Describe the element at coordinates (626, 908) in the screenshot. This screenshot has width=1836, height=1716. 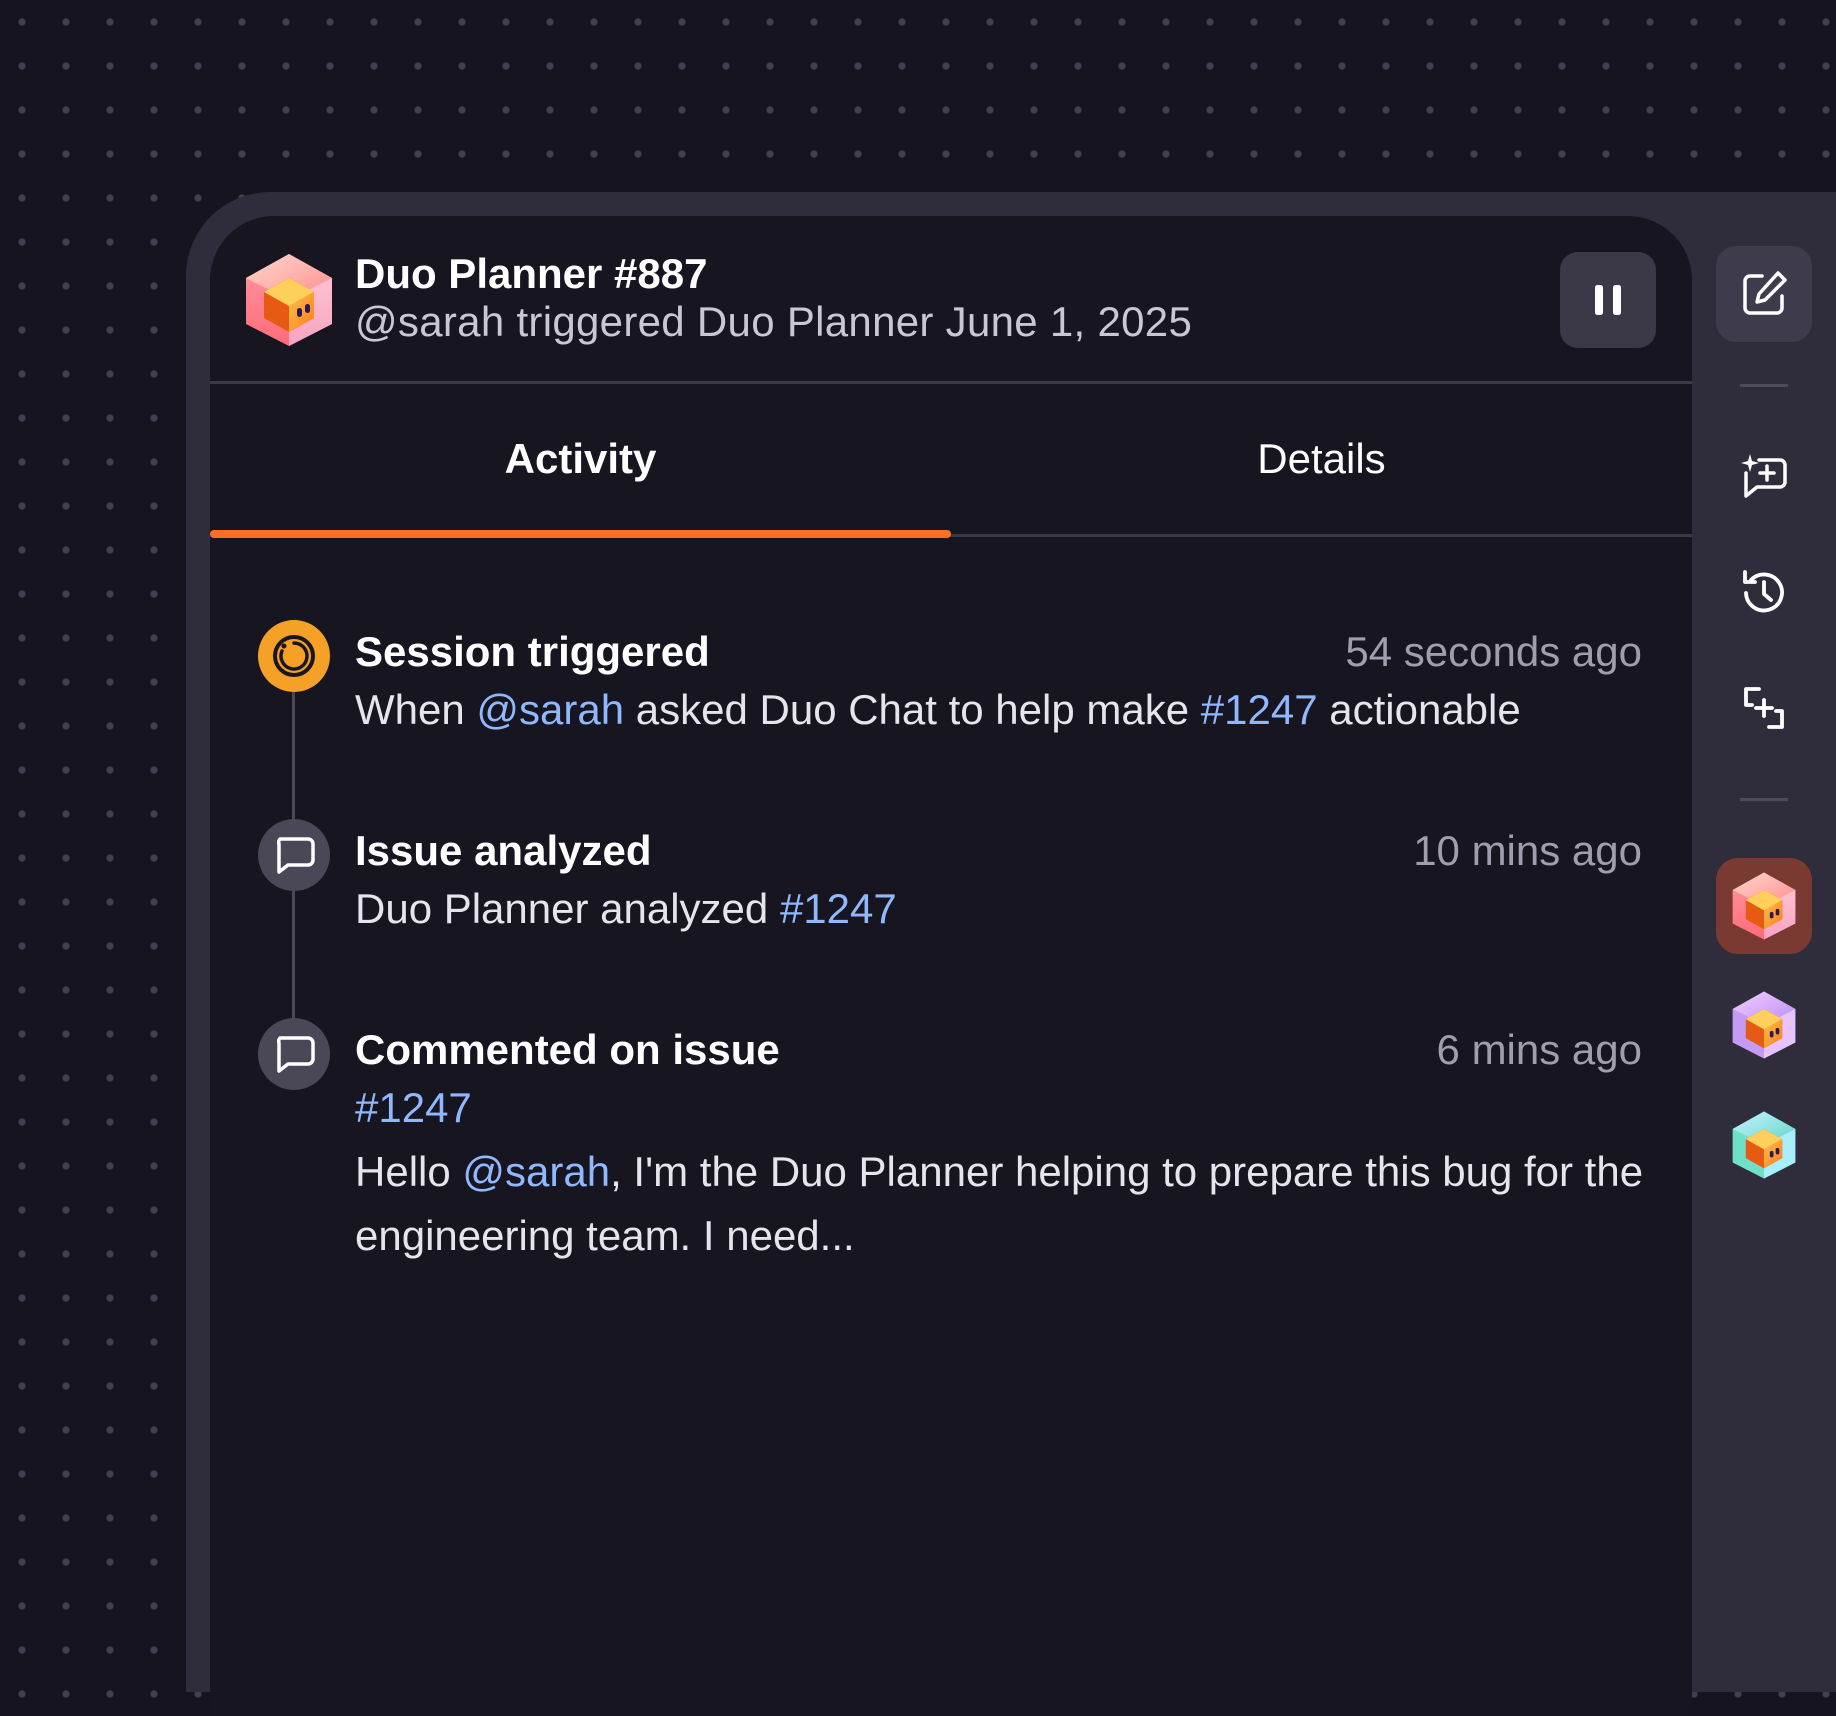
I see `event-description: Duo Planner analyzed #1247` at that location.